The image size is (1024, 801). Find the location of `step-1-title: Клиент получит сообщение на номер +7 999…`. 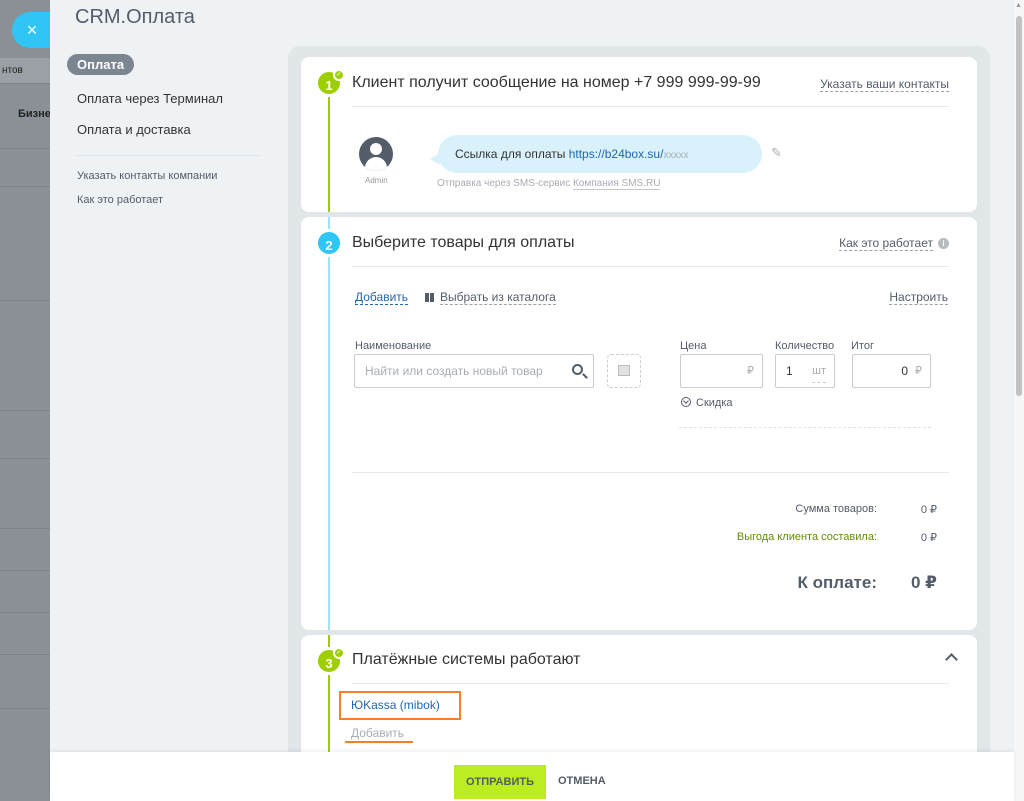

step-1-title: Клиент получит сообщение на номер +7 999… is located at coordinates (556, 82).